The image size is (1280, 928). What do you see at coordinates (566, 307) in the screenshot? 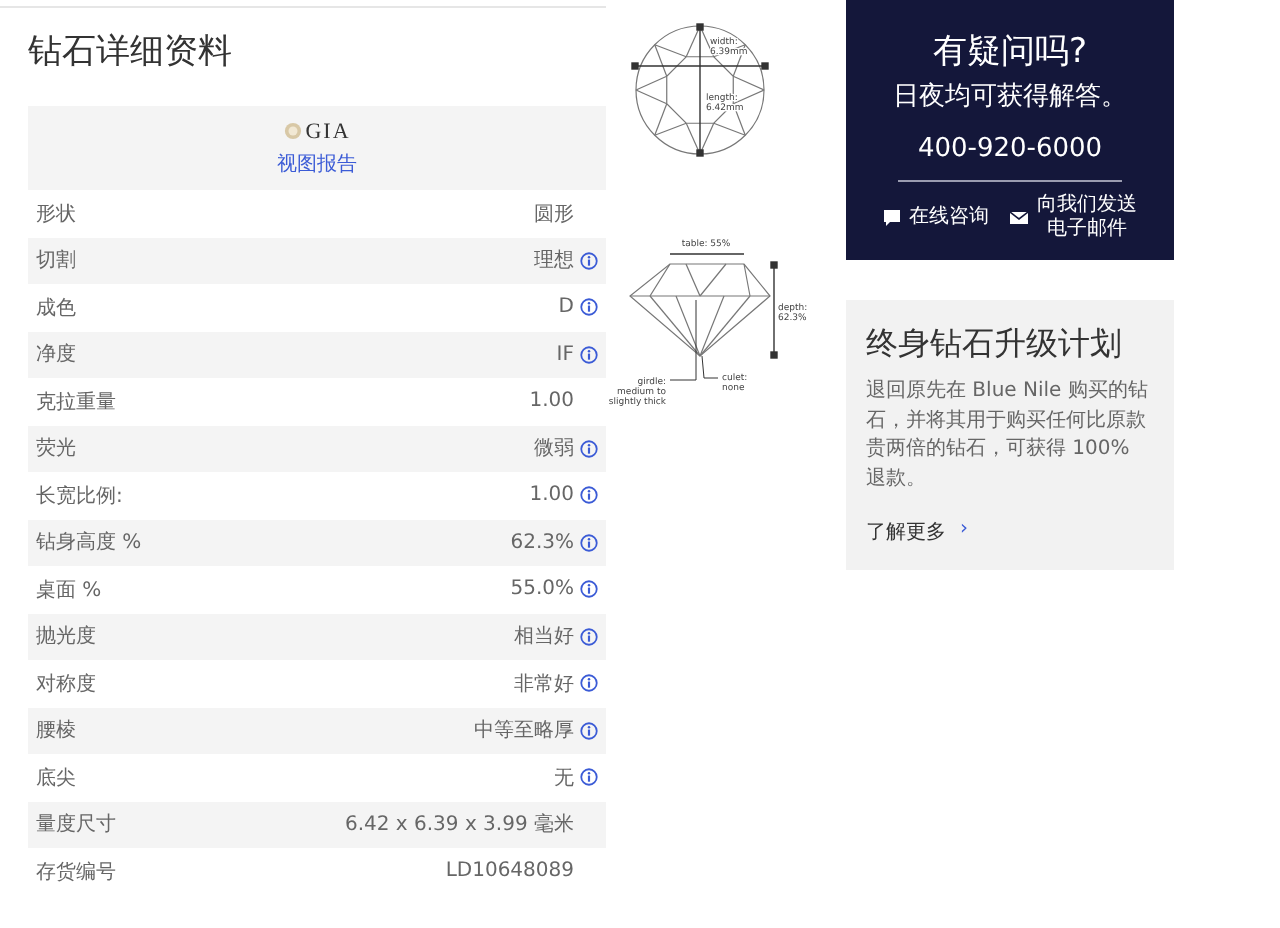
I see `spec-value: D` at bounding box center [566, 307].